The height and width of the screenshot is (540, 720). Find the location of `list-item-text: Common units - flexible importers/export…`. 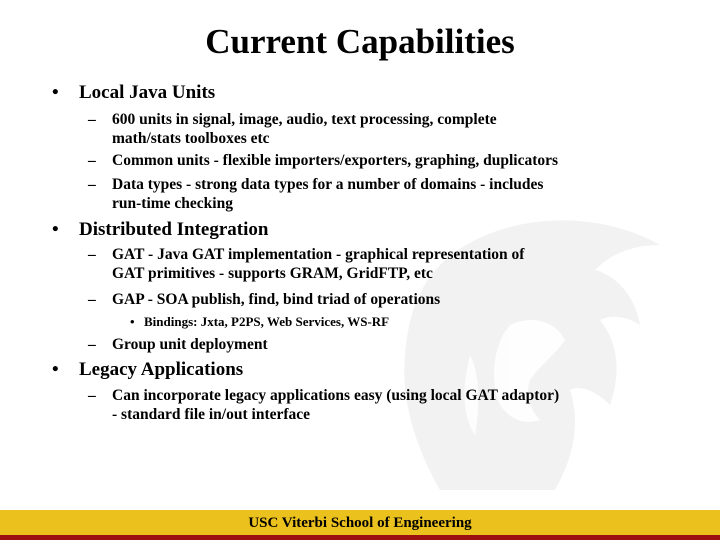

list-item-text: Common units - flexible importers/export… is located at coordinates (335, 160).